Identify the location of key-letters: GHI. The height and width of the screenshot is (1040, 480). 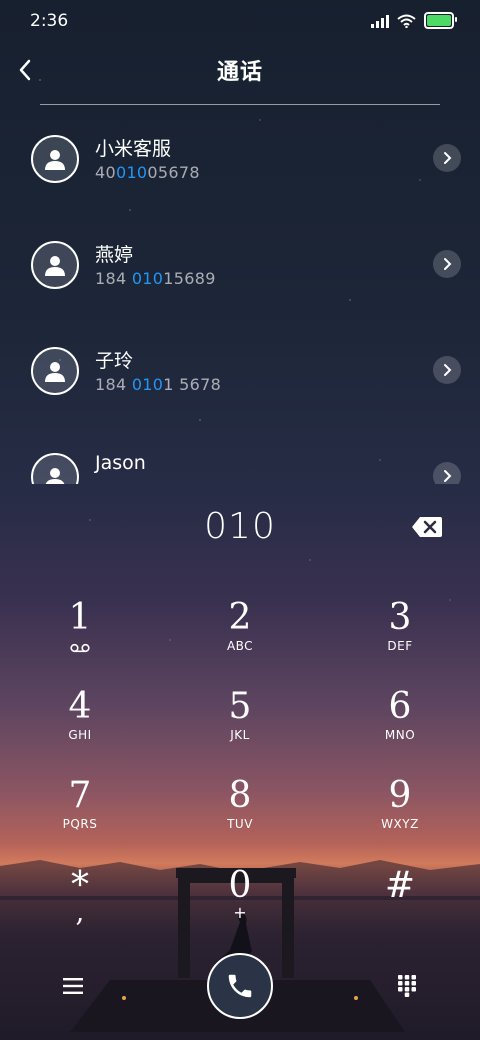
(80, 735).